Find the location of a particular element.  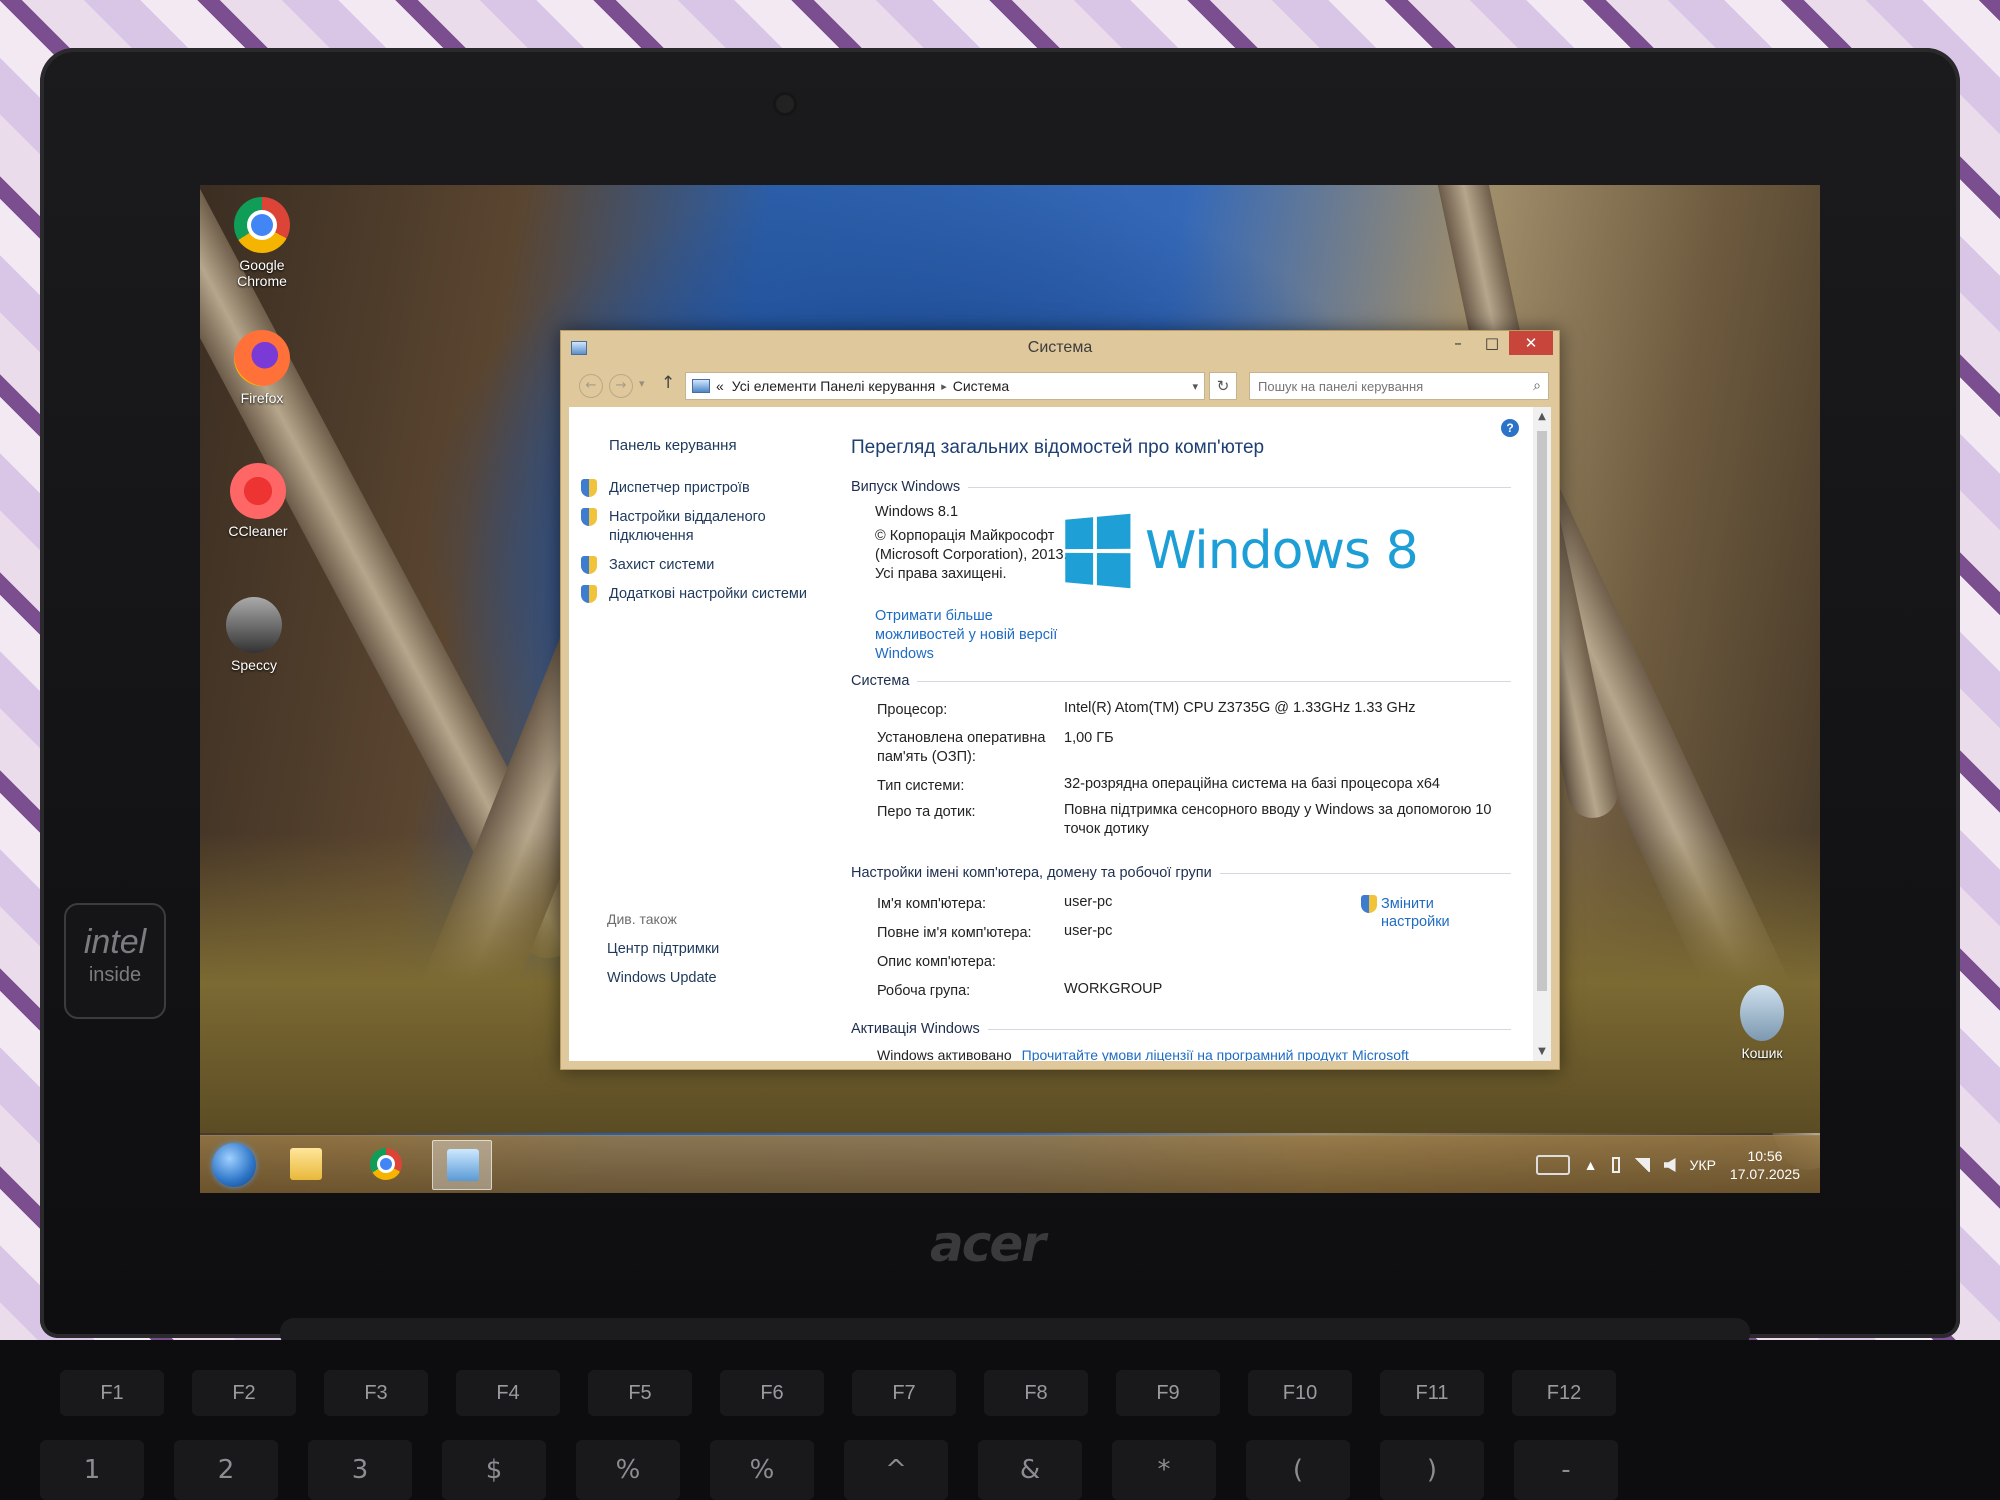

scroll-down-icon: ▼ is located at coordinates (1542, 1051).